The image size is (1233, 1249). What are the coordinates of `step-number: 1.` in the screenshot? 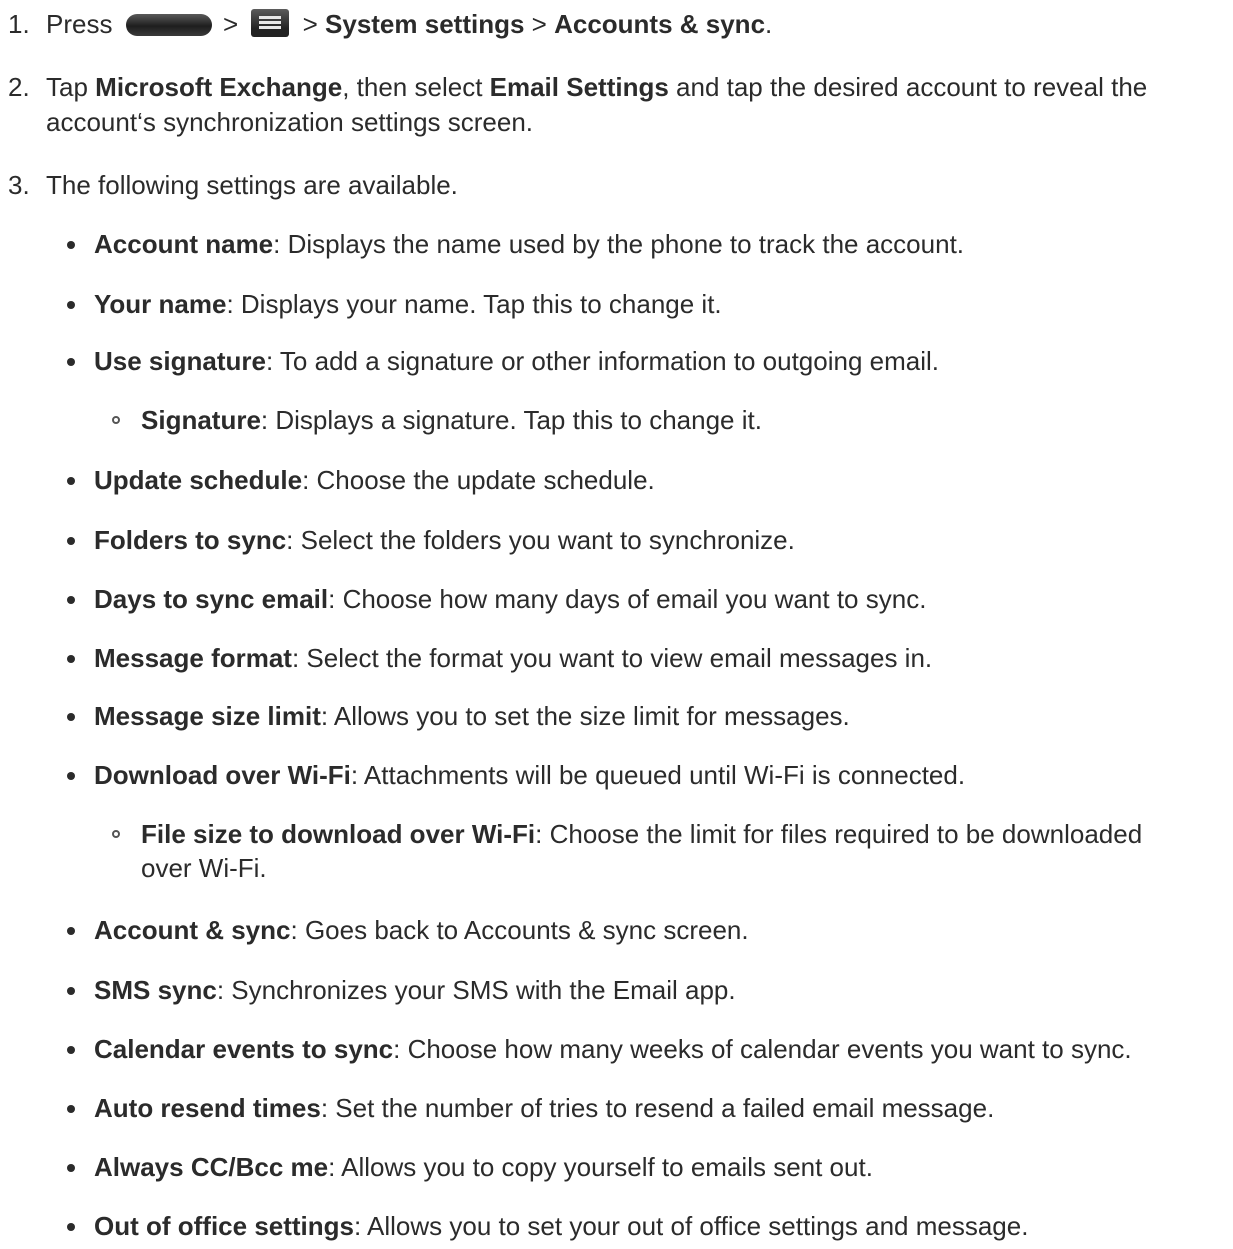 It's located at (19, 24).